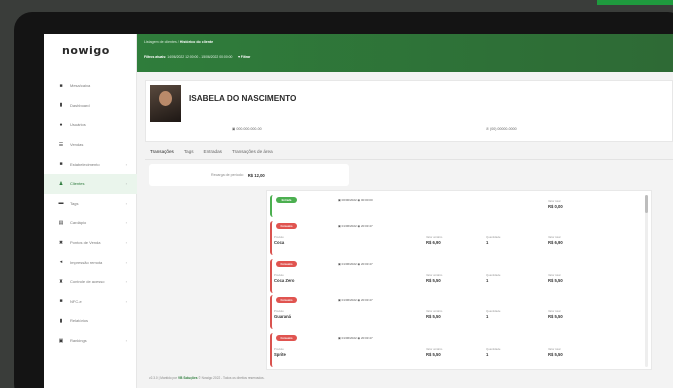 This screenshot has height=388, width=673. I want to click on balance-label: Recarga de período:, so click(227, 175).